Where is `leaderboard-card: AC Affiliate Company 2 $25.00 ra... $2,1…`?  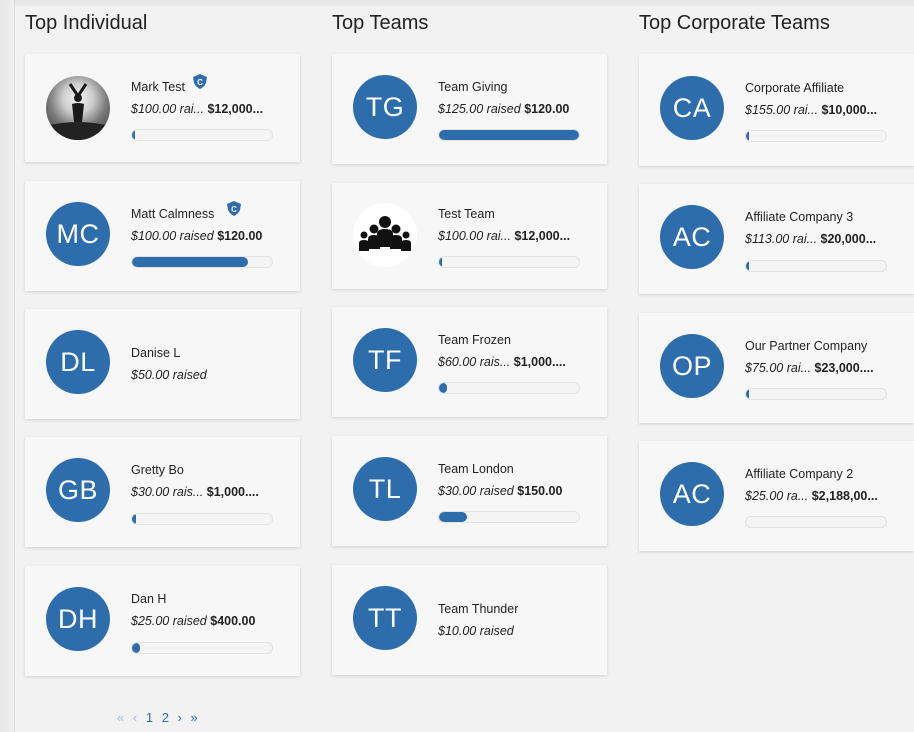 leaderboard-card: AC Affiliate Company 2 $25.00 ra... $2,1… is located at coordinates (776, 496).